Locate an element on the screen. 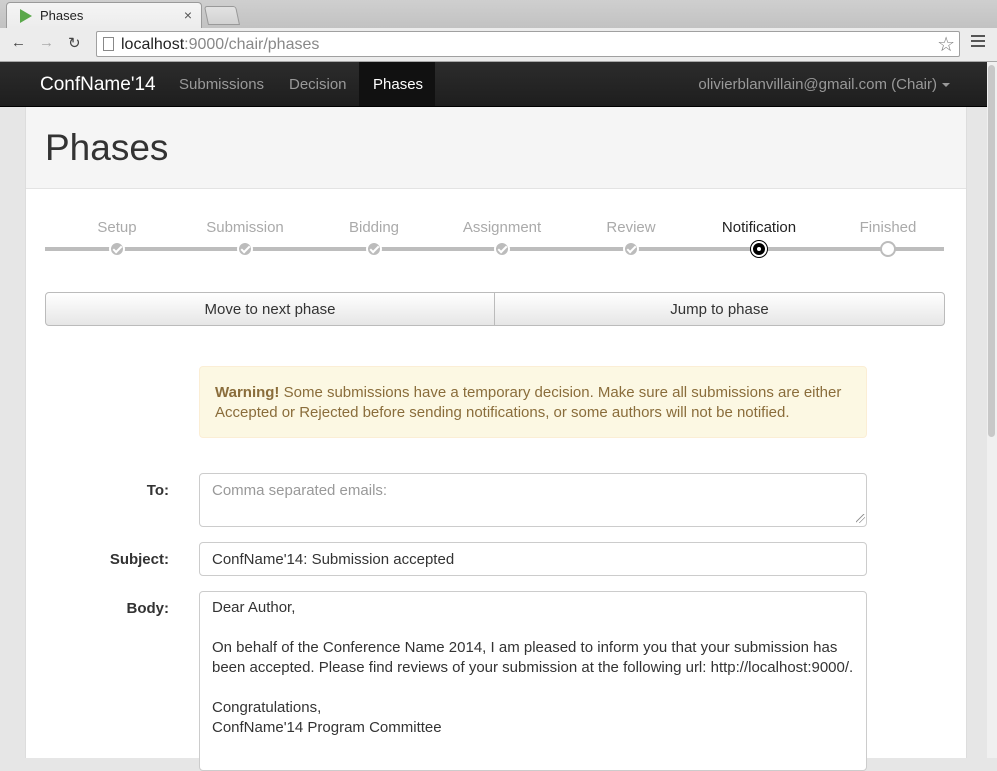 The image size is (997, 771). subject-label: Subject: is located at coordinates (139, 559).